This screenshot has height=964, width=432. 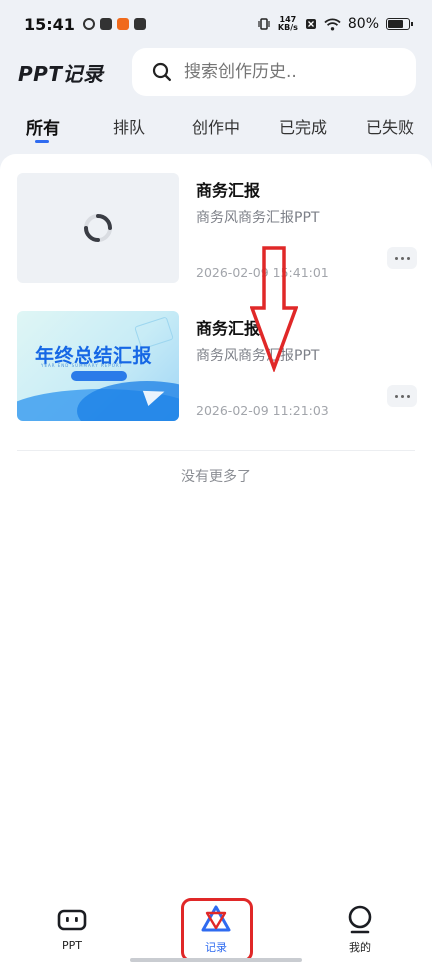 I want to click on status-tabs: 所有 排队 创作中 已完成 已失败, so click(x=216, y=126).